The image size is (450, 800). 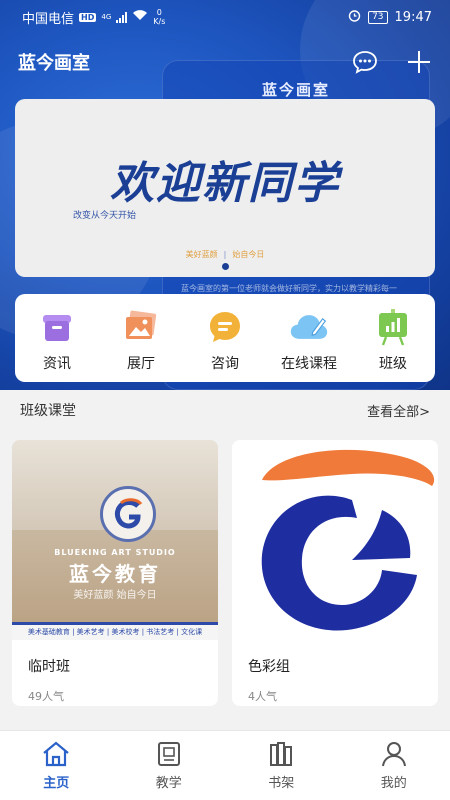 I want to click on teaching-icon, so click(x=168, y=754).